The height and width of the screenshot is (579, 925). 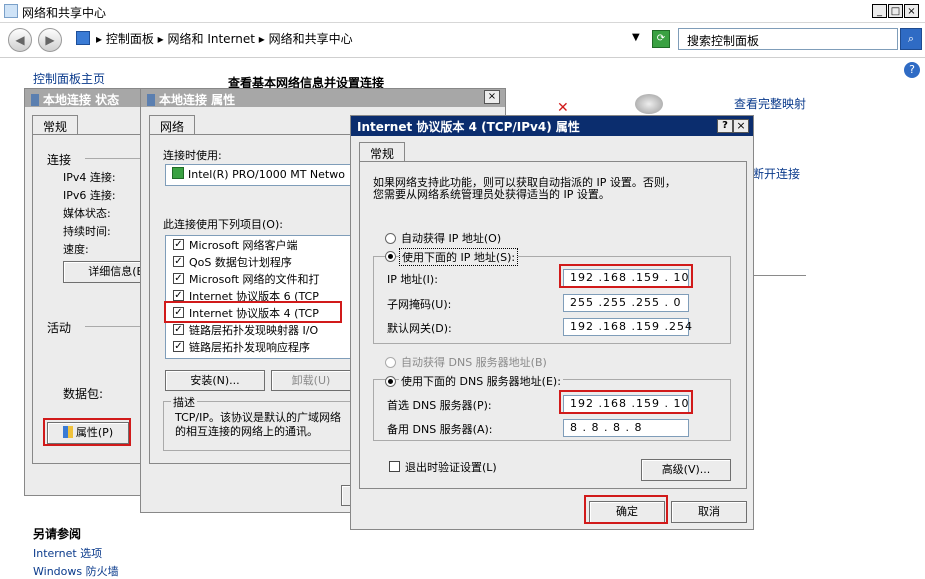 I want to click on highlight-ip-field, so click(x=626, y=276).